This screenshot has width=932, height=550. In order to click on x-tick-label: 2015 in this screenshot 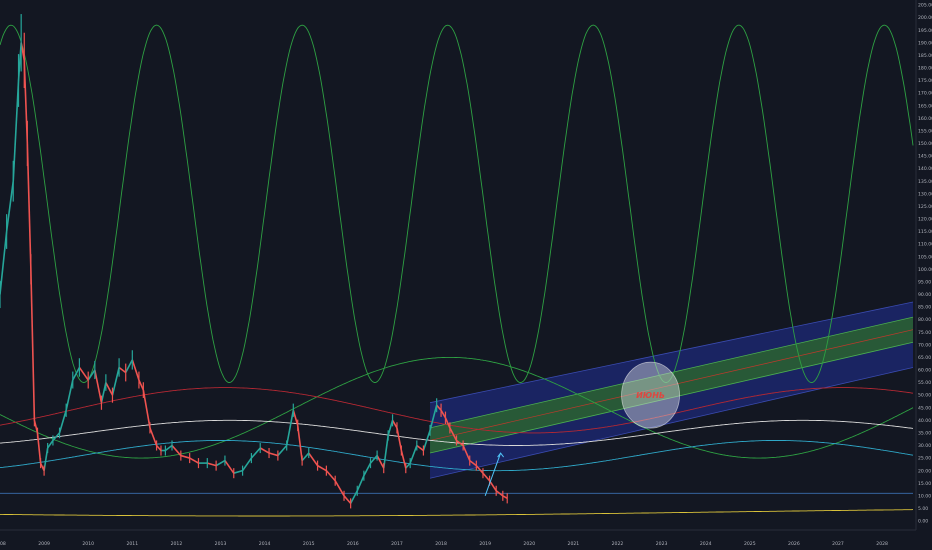, I will do `click(309, 544)`.